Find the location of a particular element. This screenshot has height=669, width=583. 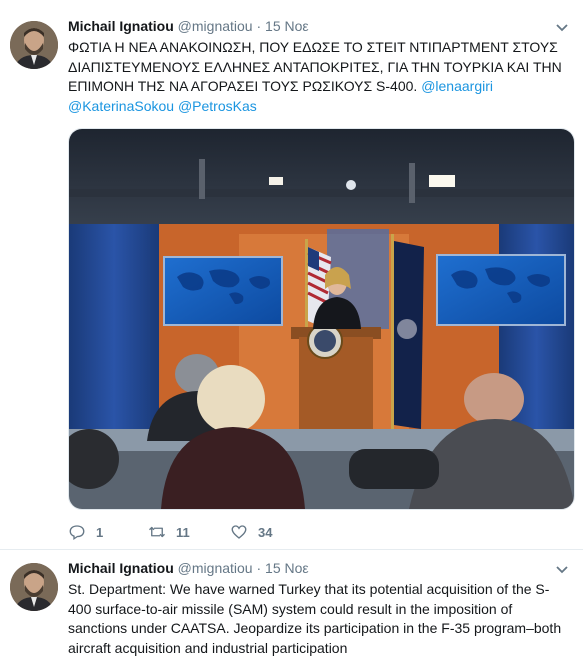

mention-link: @KaterinaSokou is located at coordinates (121, 106).